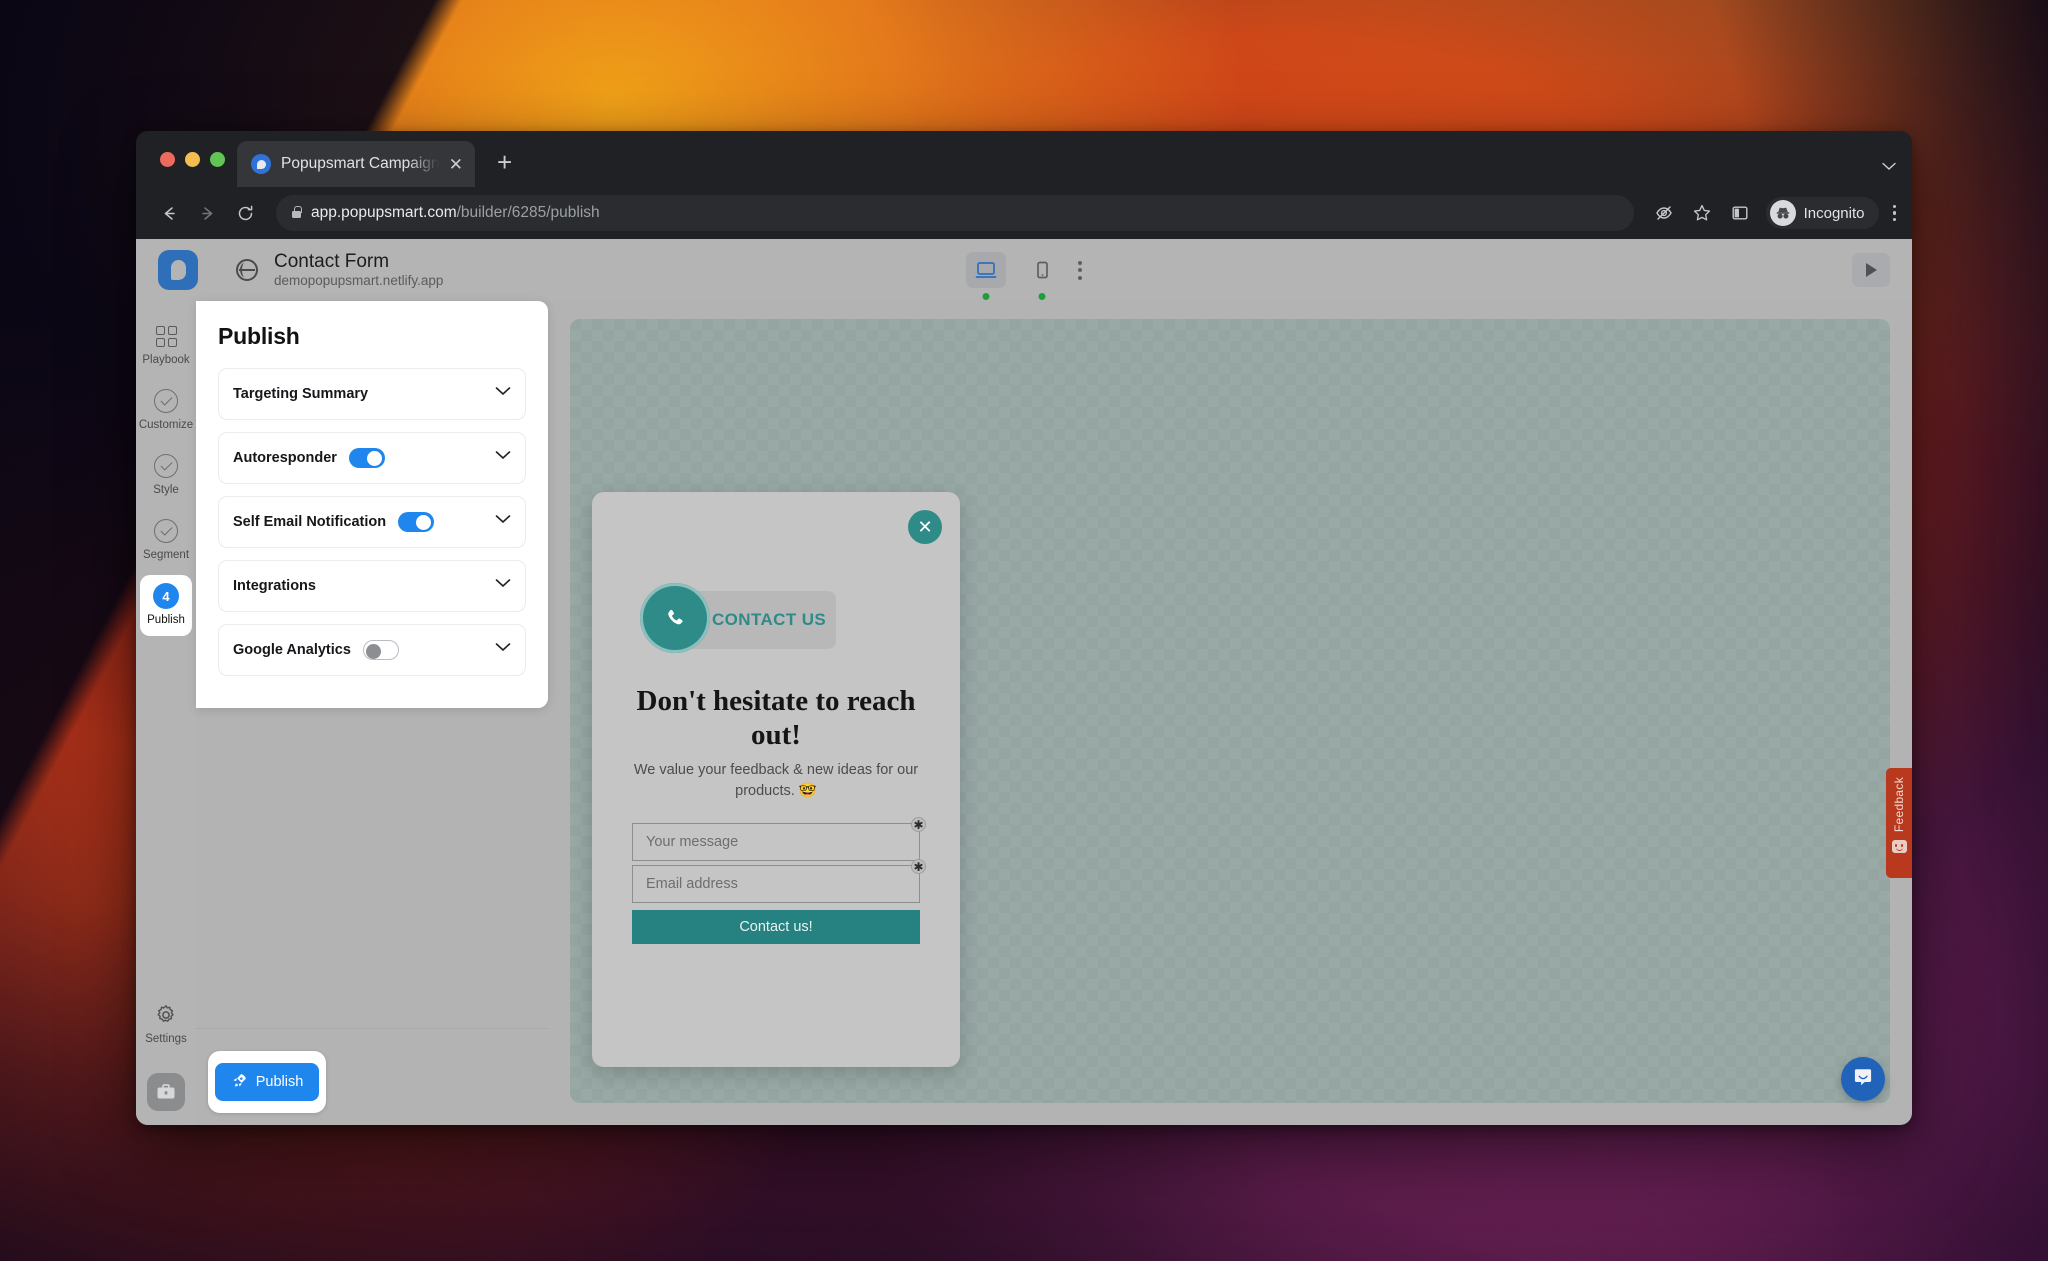 This screenshot has width=2048, height=1261. What do you see at coordinates (779, 839) in the screenshot?
I see `message-field: Your message ✱` at bounding box center [779, 839].